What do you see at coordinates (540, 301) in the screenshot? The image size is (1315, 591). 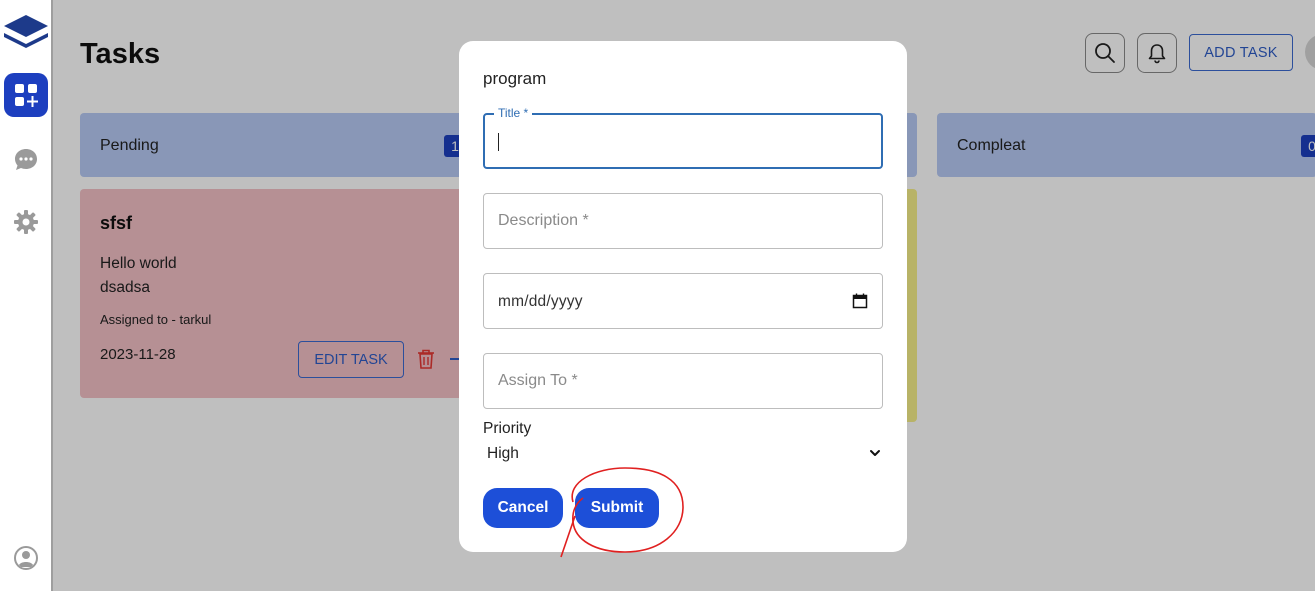 I see `date-placeholder: mm/dd/yyyy` at bounding box center [540, 301].